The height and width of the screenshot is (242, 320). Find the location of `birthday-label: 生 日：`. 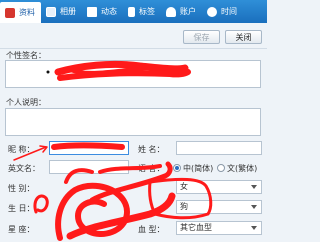

birthday-label: 生 日： is located at coordinates (21, 208).